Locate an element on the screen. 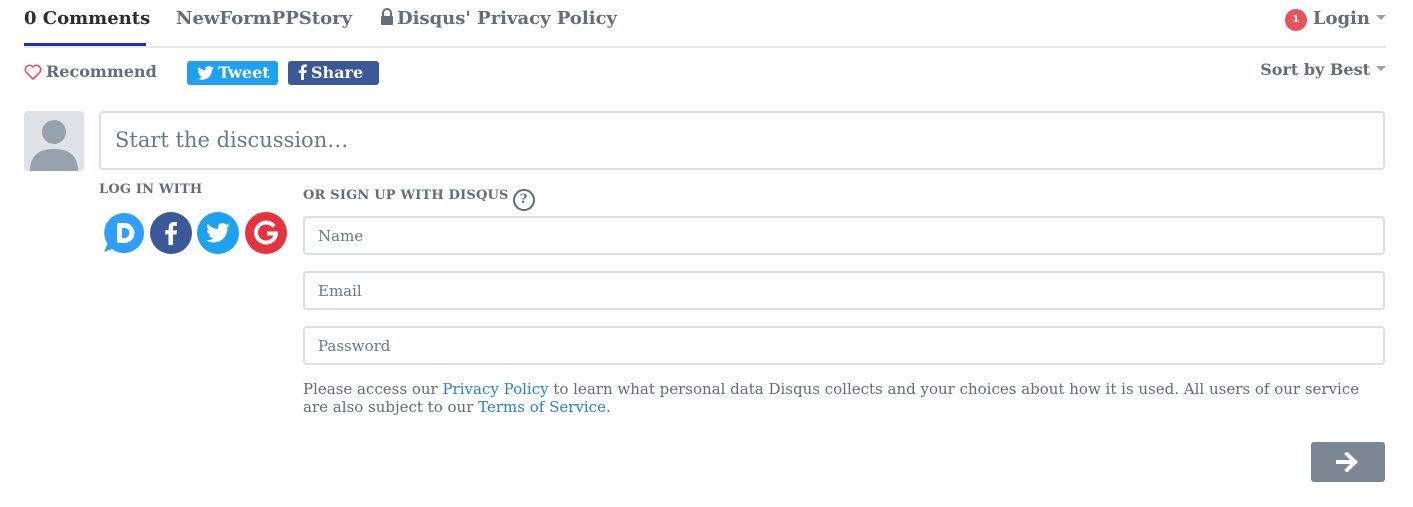 The width and height of the screenshot is (1413, 507). login-menu: 1 Login is located at coordinates (1335, 19).